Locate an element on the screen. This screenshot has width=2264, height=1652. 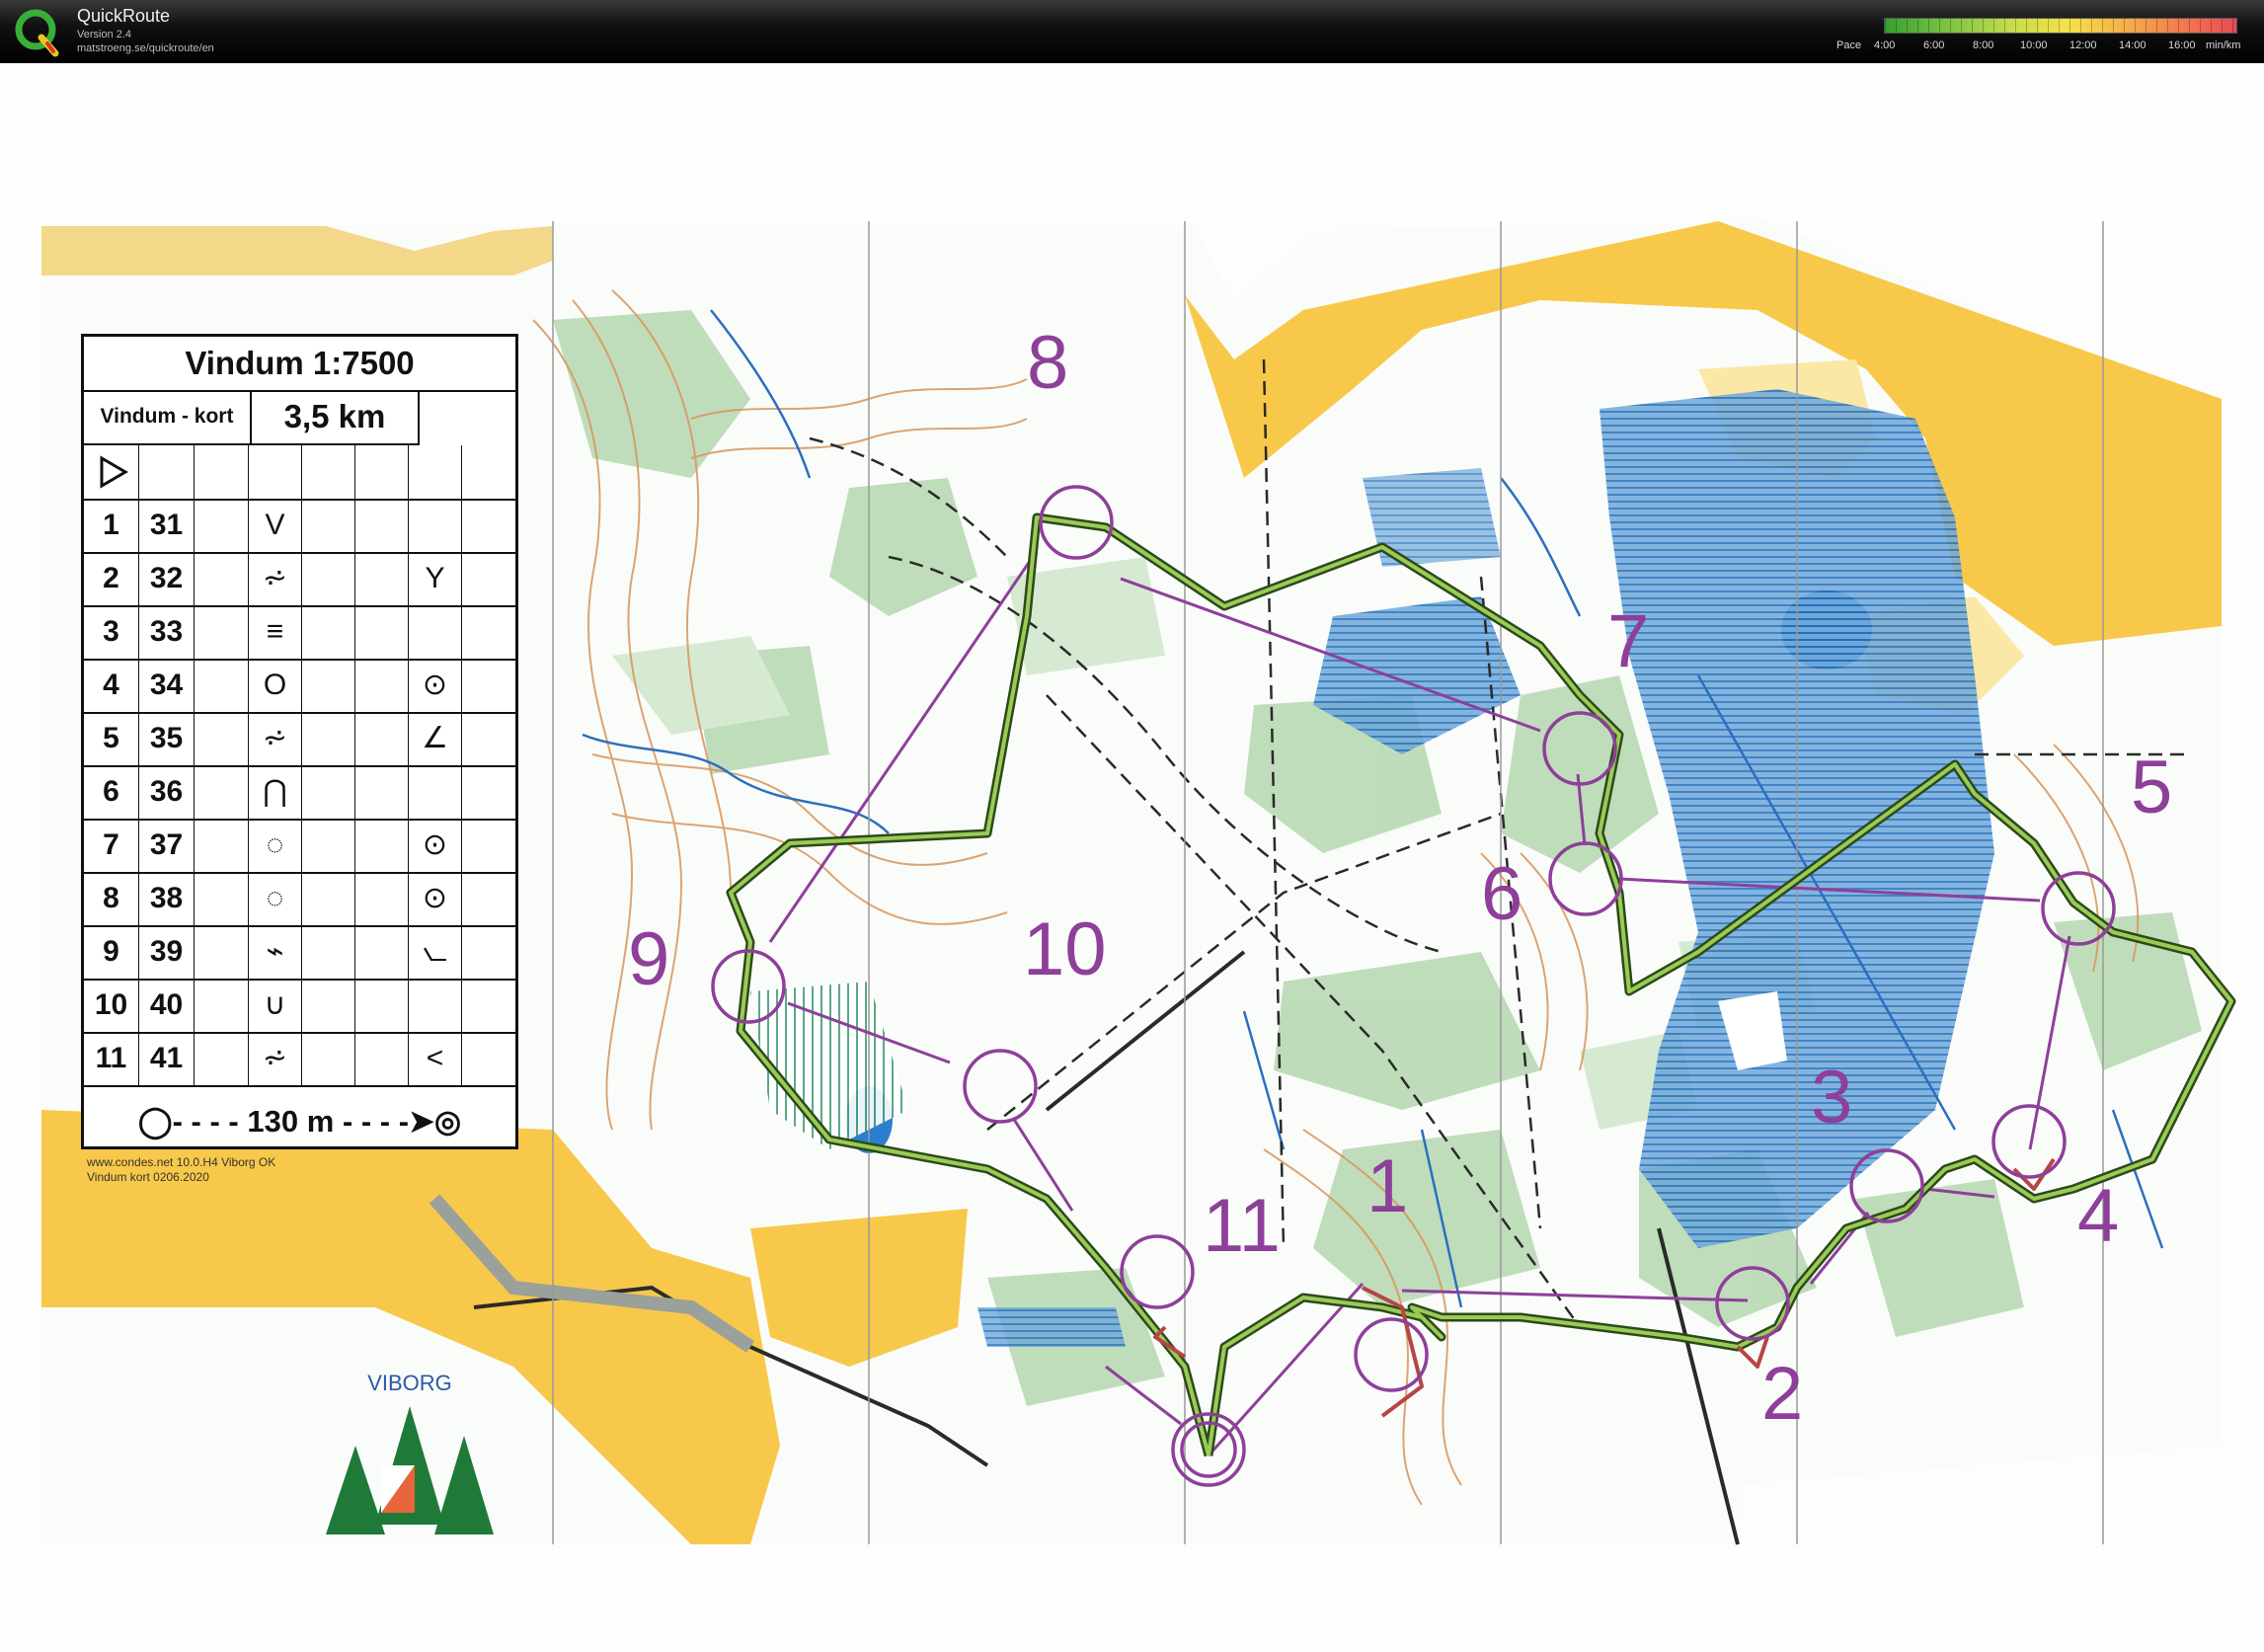
finish-start-circle-icon: ◯- - - - is located at coordinates (188, 1121).